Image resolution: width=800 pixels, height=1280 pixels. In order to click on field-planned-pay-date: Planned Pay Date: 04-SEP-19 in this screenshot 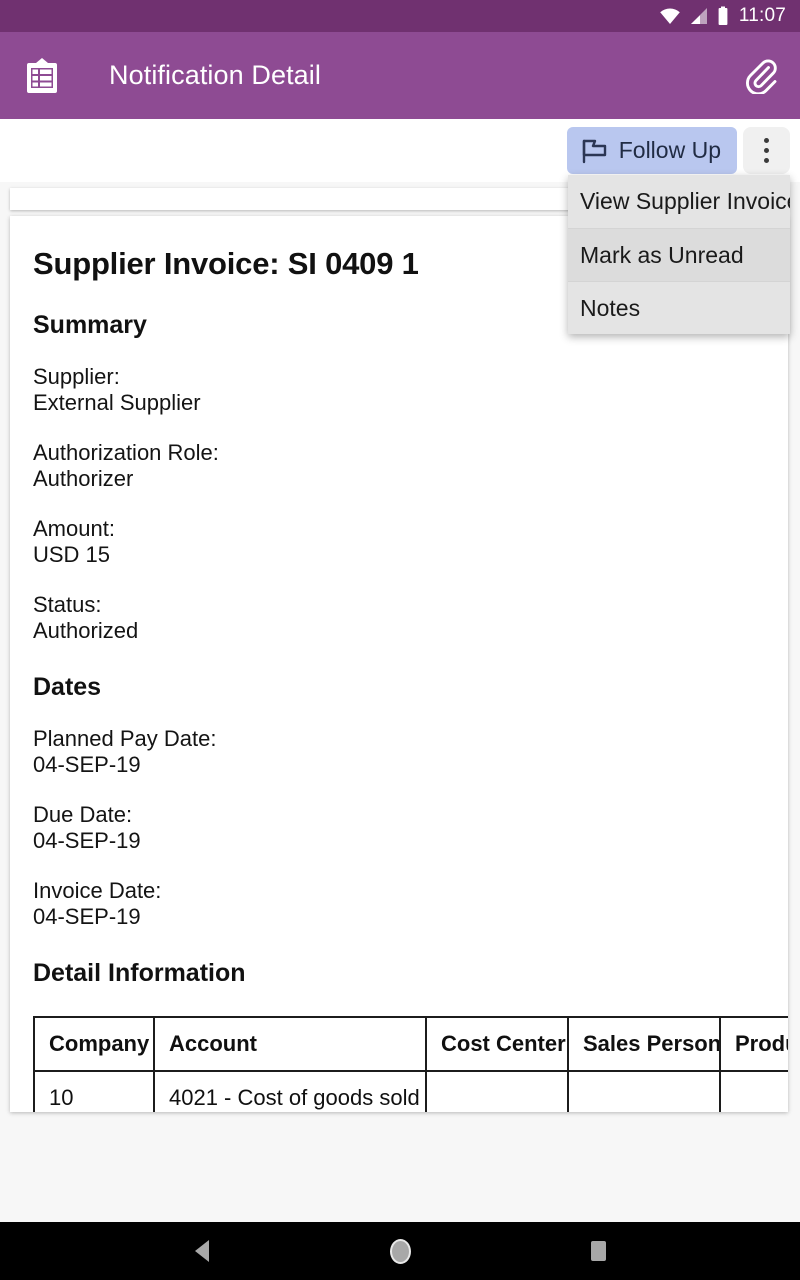, I will do `click(410, 752)`.